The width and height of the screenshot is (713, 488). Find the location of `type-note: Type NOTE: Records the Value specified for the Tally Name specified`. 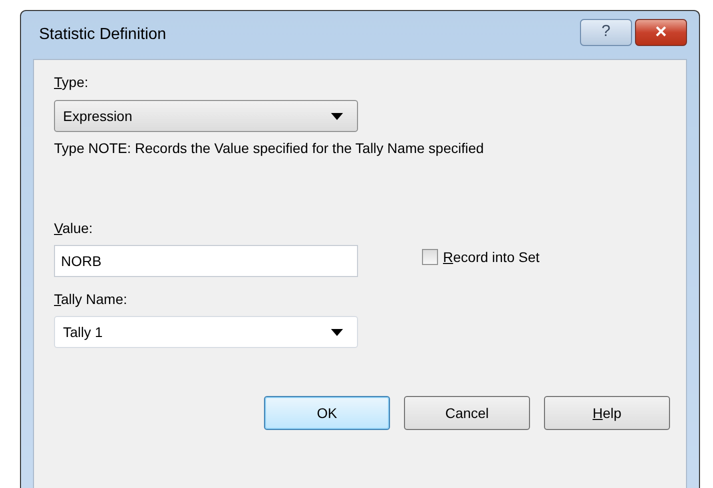

type-note: Type NOTE: Records the Value specified for the Tally Name specified is located at coordinates (269, 148).